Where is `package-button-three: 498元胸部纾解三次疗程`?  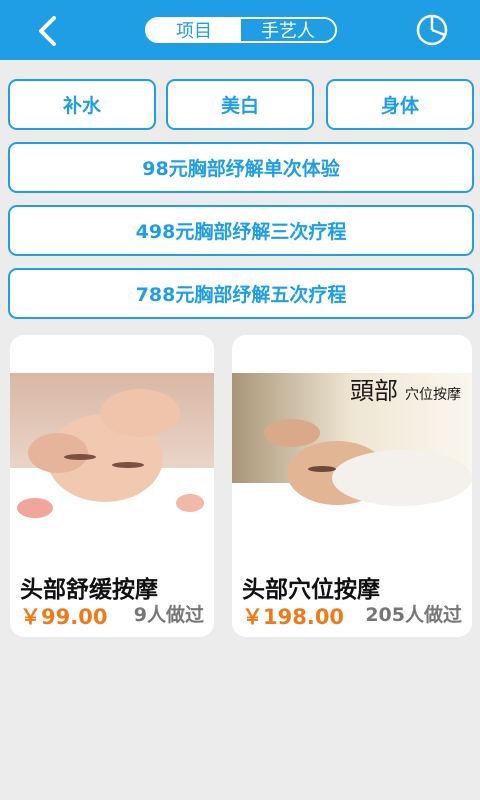 package-button-three: 498元胸部纾解三次疗程 is located at coordinates (241, 230).